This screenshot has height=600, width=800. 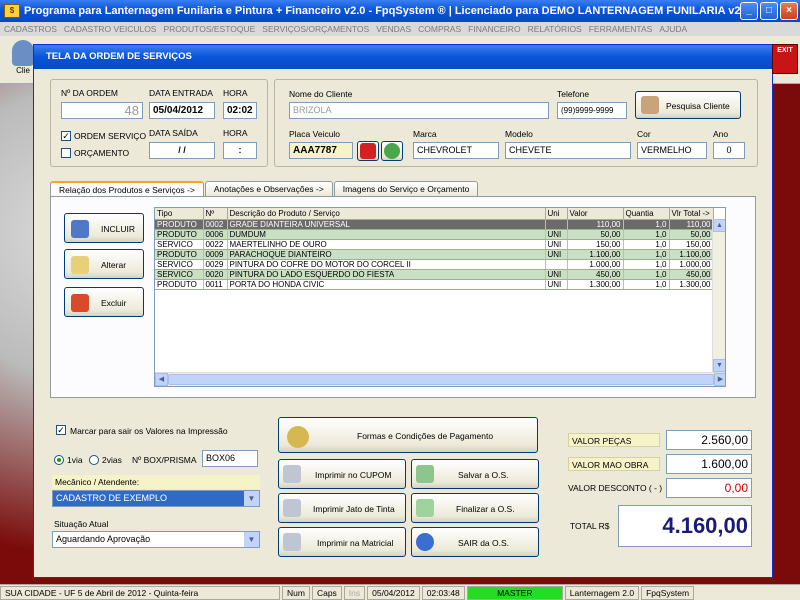 I want to click on exit-date-field: / /, so click(x=182, y=150).